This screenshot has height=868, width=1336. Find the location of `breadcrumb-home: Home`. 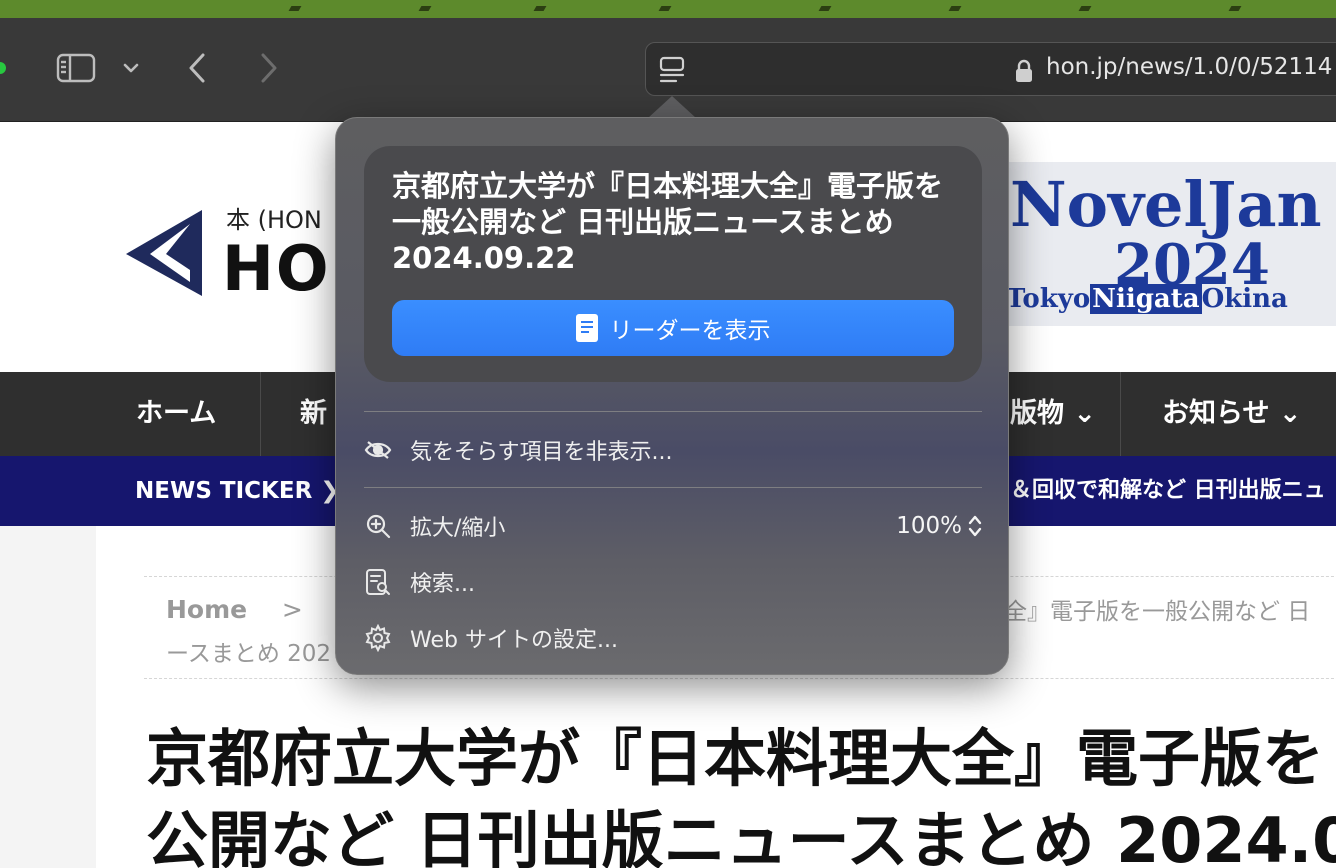

breadcrumb-home: Home is located at coordinates (206, 609).